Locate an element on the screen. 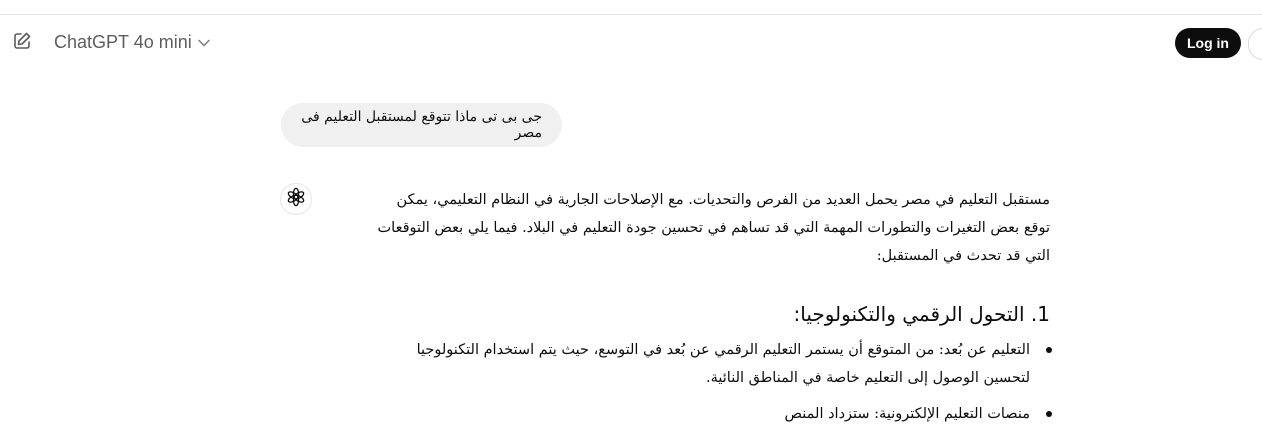  model-name: ChatGPT 4o mini is located at coordinates (123, 42).